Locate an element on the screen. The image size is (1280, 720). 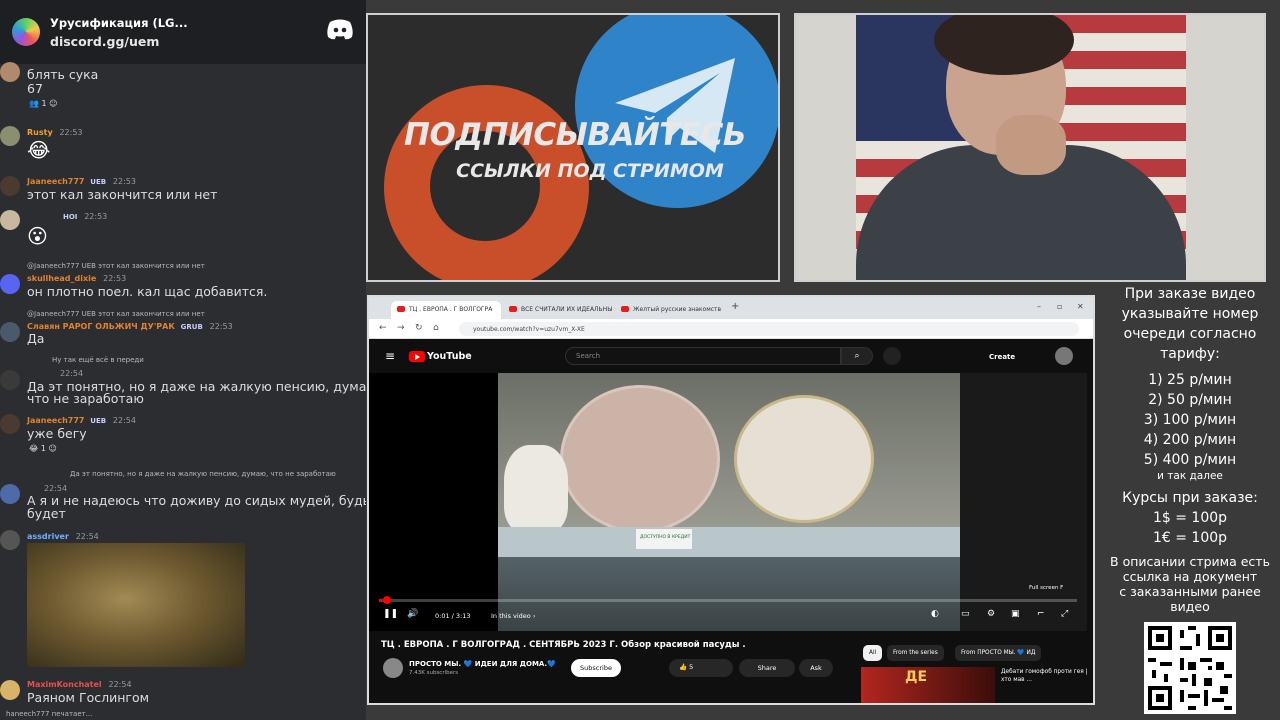
youtube-wordmark: YouTube is located at coordinates (449, 356).